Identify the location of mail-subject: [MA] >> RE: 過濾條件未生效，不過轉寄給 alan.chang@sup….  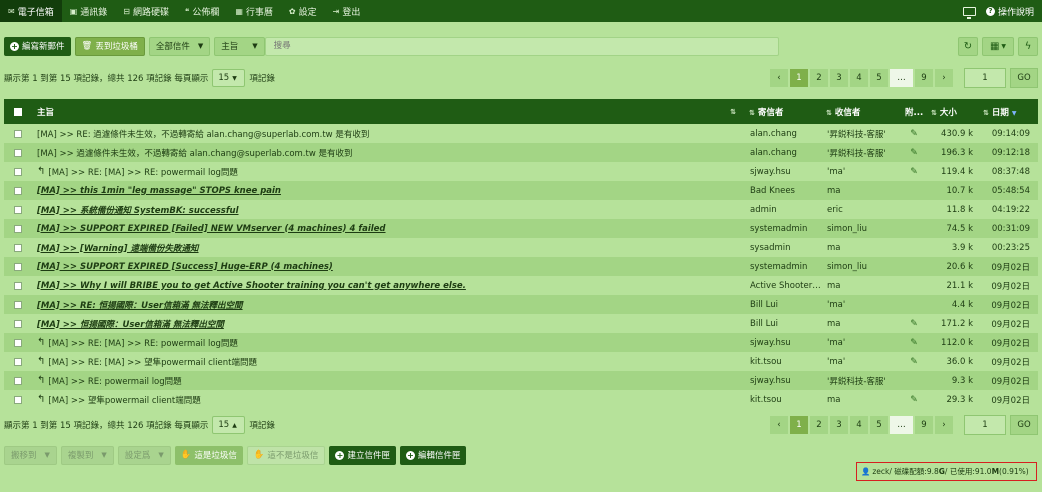
(203, 134).